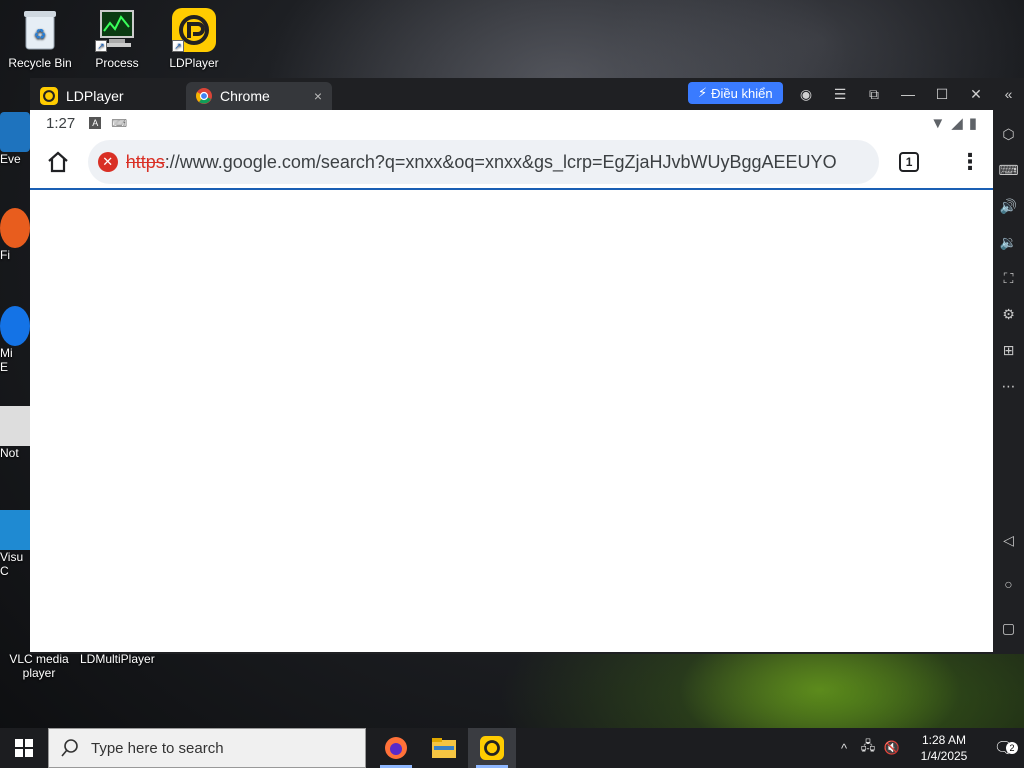 The image size is (1024, 768). I want to click on clock-date: 1/4/2025, so click(944, 756).